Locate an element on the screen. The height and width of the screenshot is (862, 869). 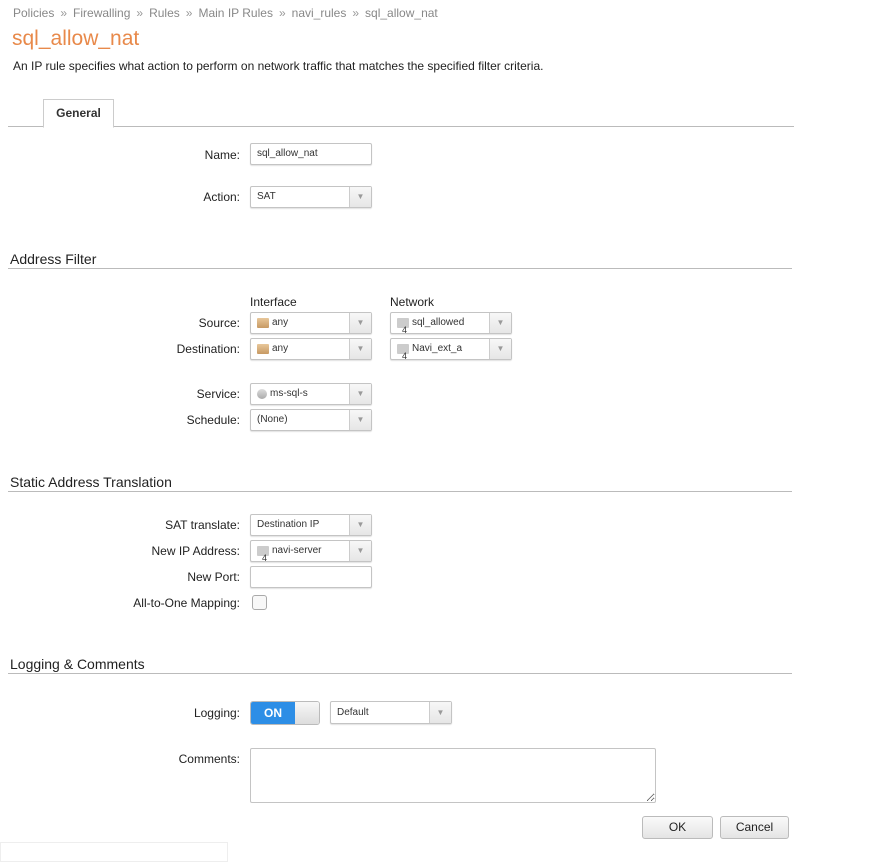
comments-label: Comments: is located at coordinates (209, 759).